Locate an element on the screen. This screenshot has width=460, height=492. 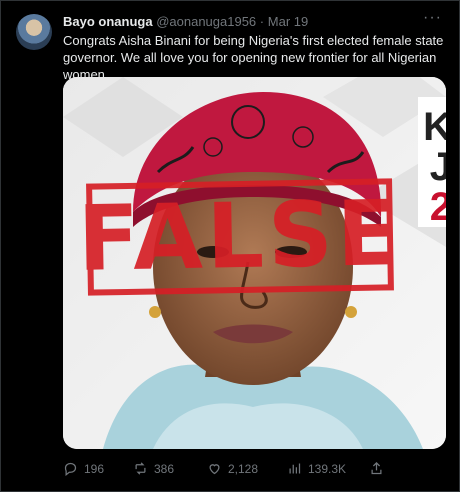
like-count: 2,128 is located at coordinates (243, 468).